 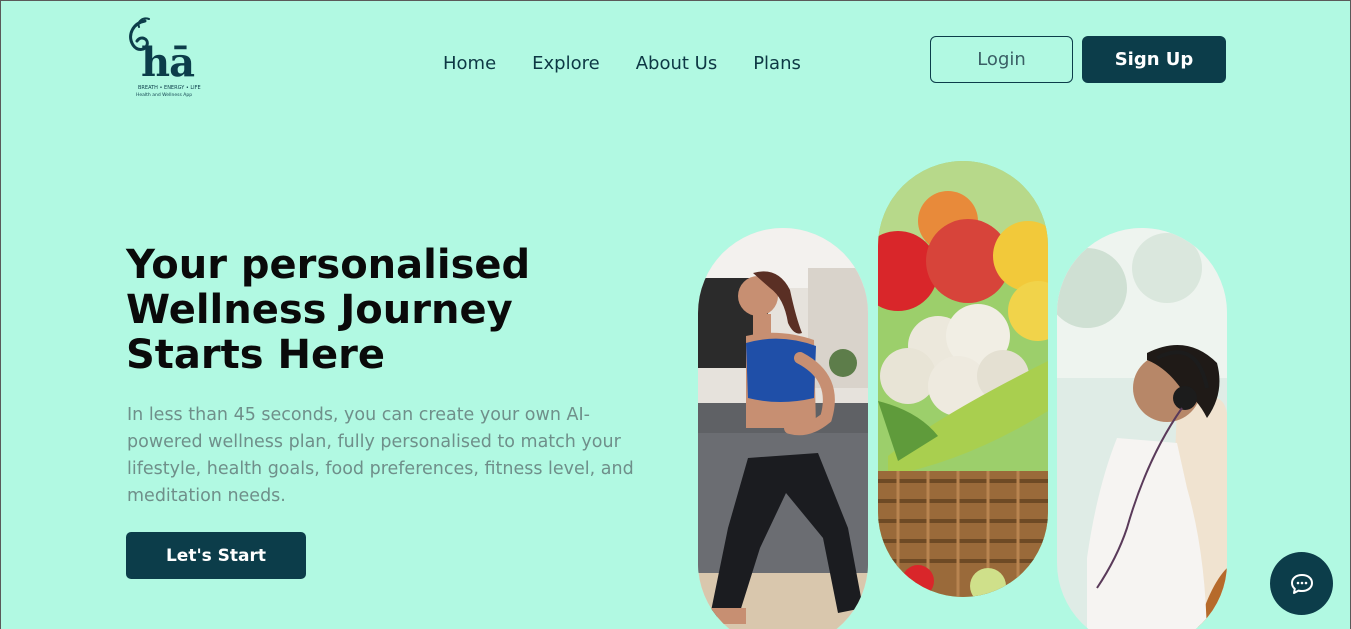 I want to click on brand-name: hā, so click(x=168, y=62).